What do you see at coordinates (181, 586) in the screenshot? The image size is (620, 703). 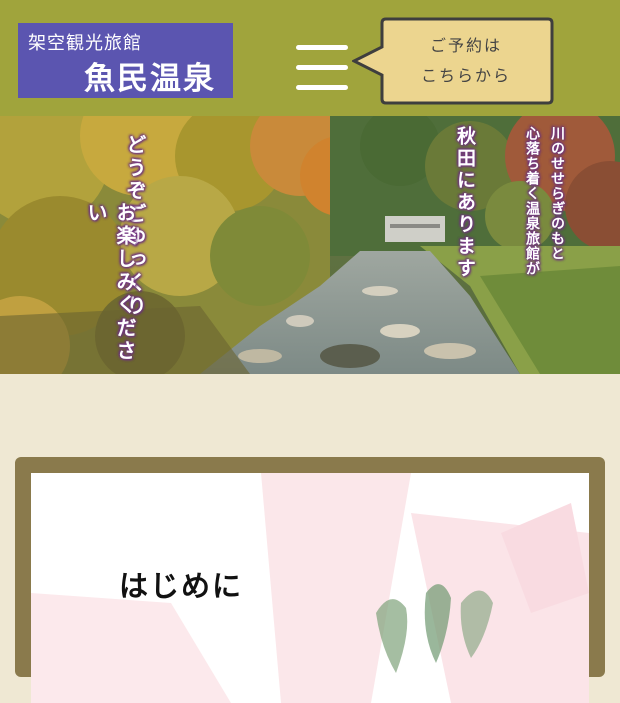 I see `section-title: はじめに` at bounding box center [181, 586].